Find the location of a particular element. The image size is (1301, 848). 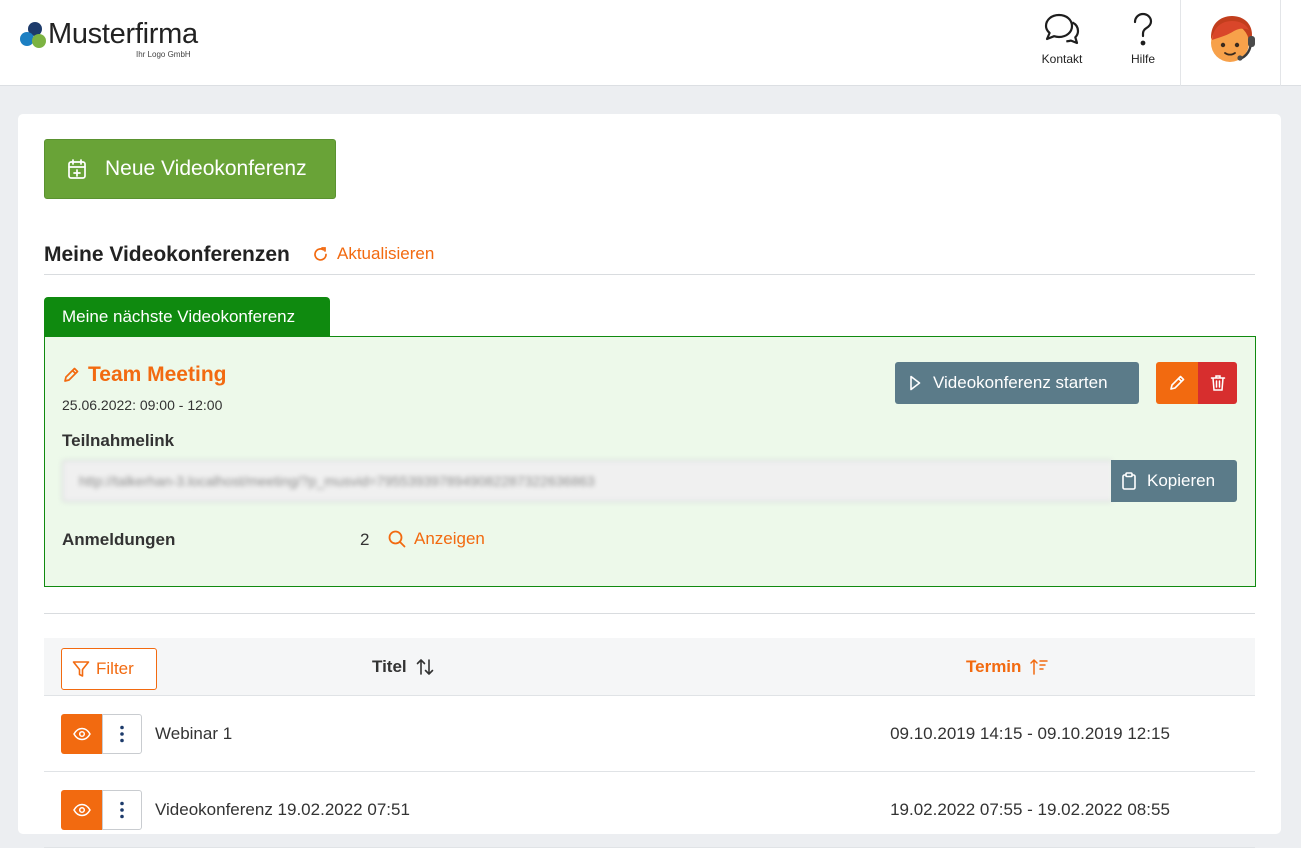

new-videoconference-label: Neue Videokonferenz is located at coordinates (206, 168).